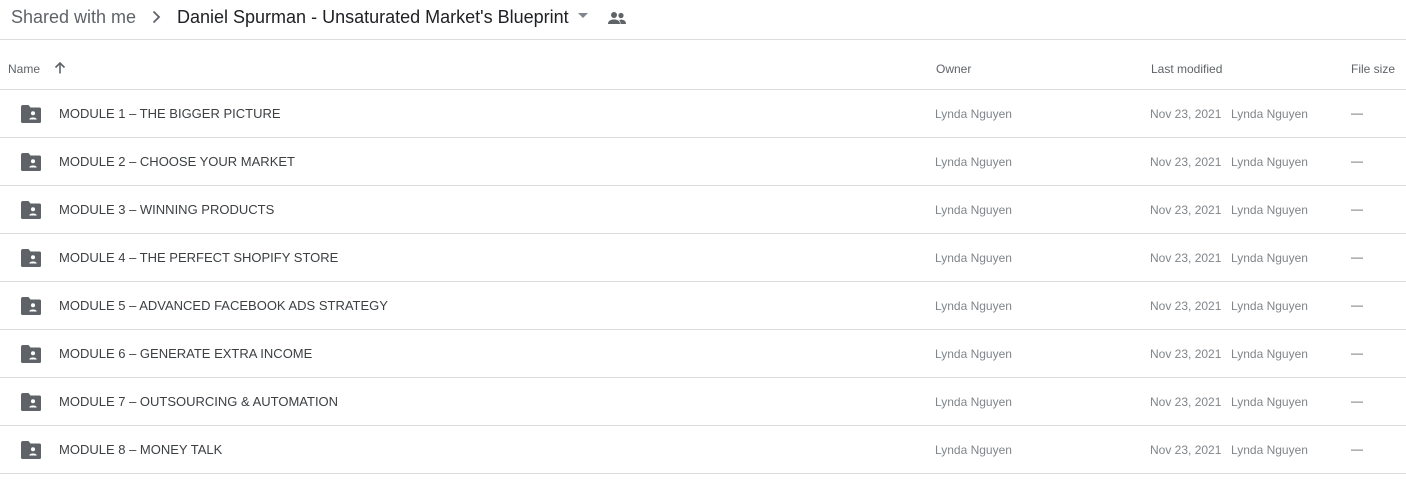  I want to click on chevron-right-icon, so click(156, 17).